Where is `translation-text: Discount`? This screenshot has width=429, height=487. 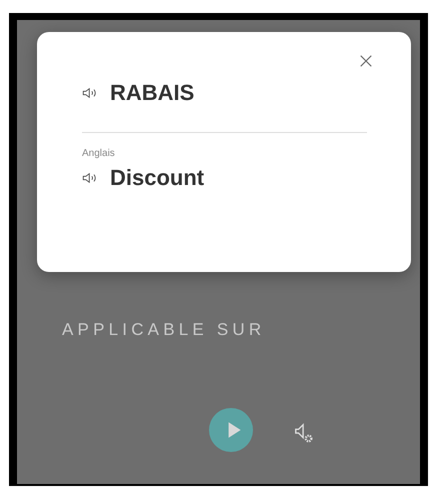 translation-text: Discount is located at coordinates (157, 178).